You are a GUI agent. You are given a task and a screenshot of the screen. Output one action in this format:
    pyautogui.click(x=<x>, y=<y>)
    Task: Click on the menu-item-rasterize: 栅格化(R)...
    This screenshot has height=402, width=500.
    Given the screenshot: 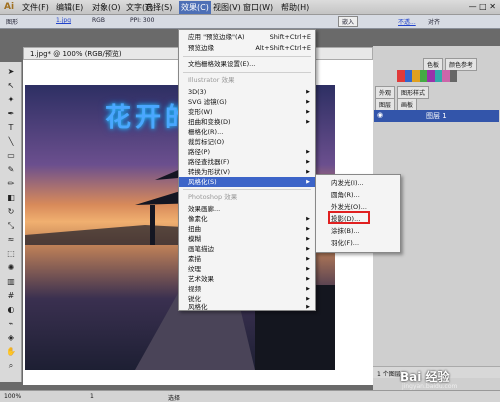 What is the action you would take?
    pyautogui.click(x=247, y=132)
    